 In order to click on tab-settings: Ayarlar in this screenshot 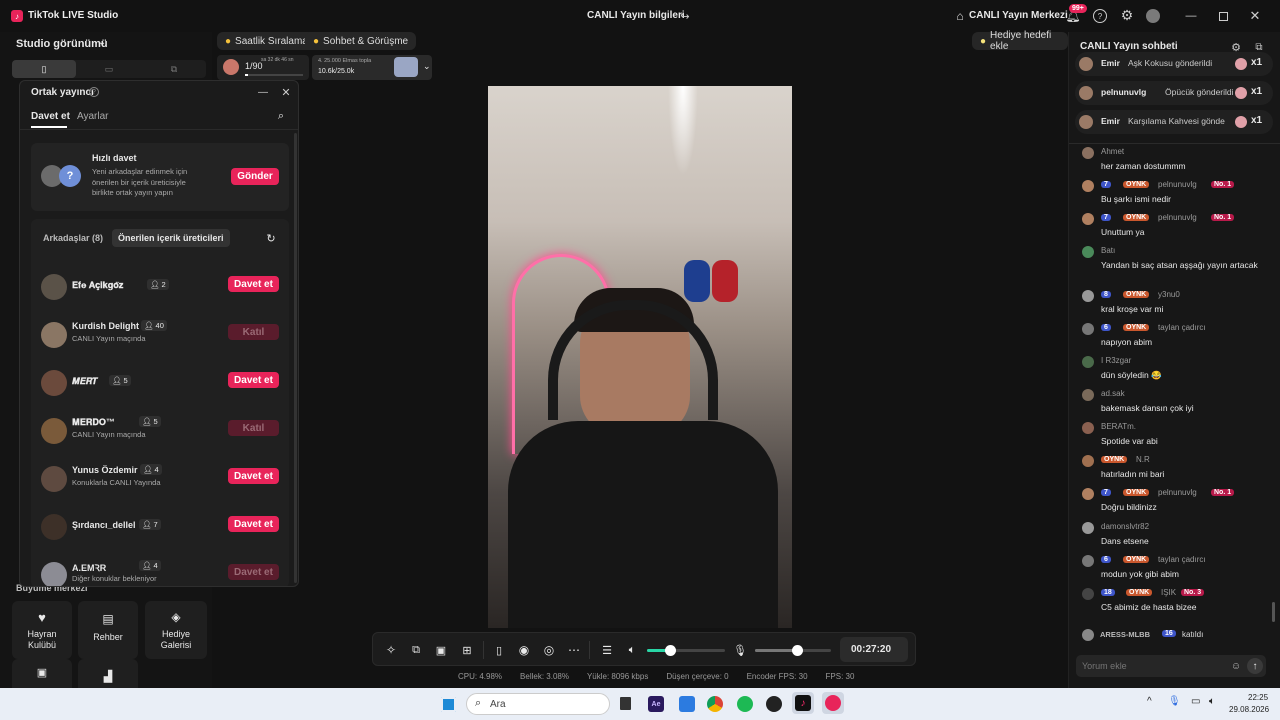, I will do `click(93, 116)`.